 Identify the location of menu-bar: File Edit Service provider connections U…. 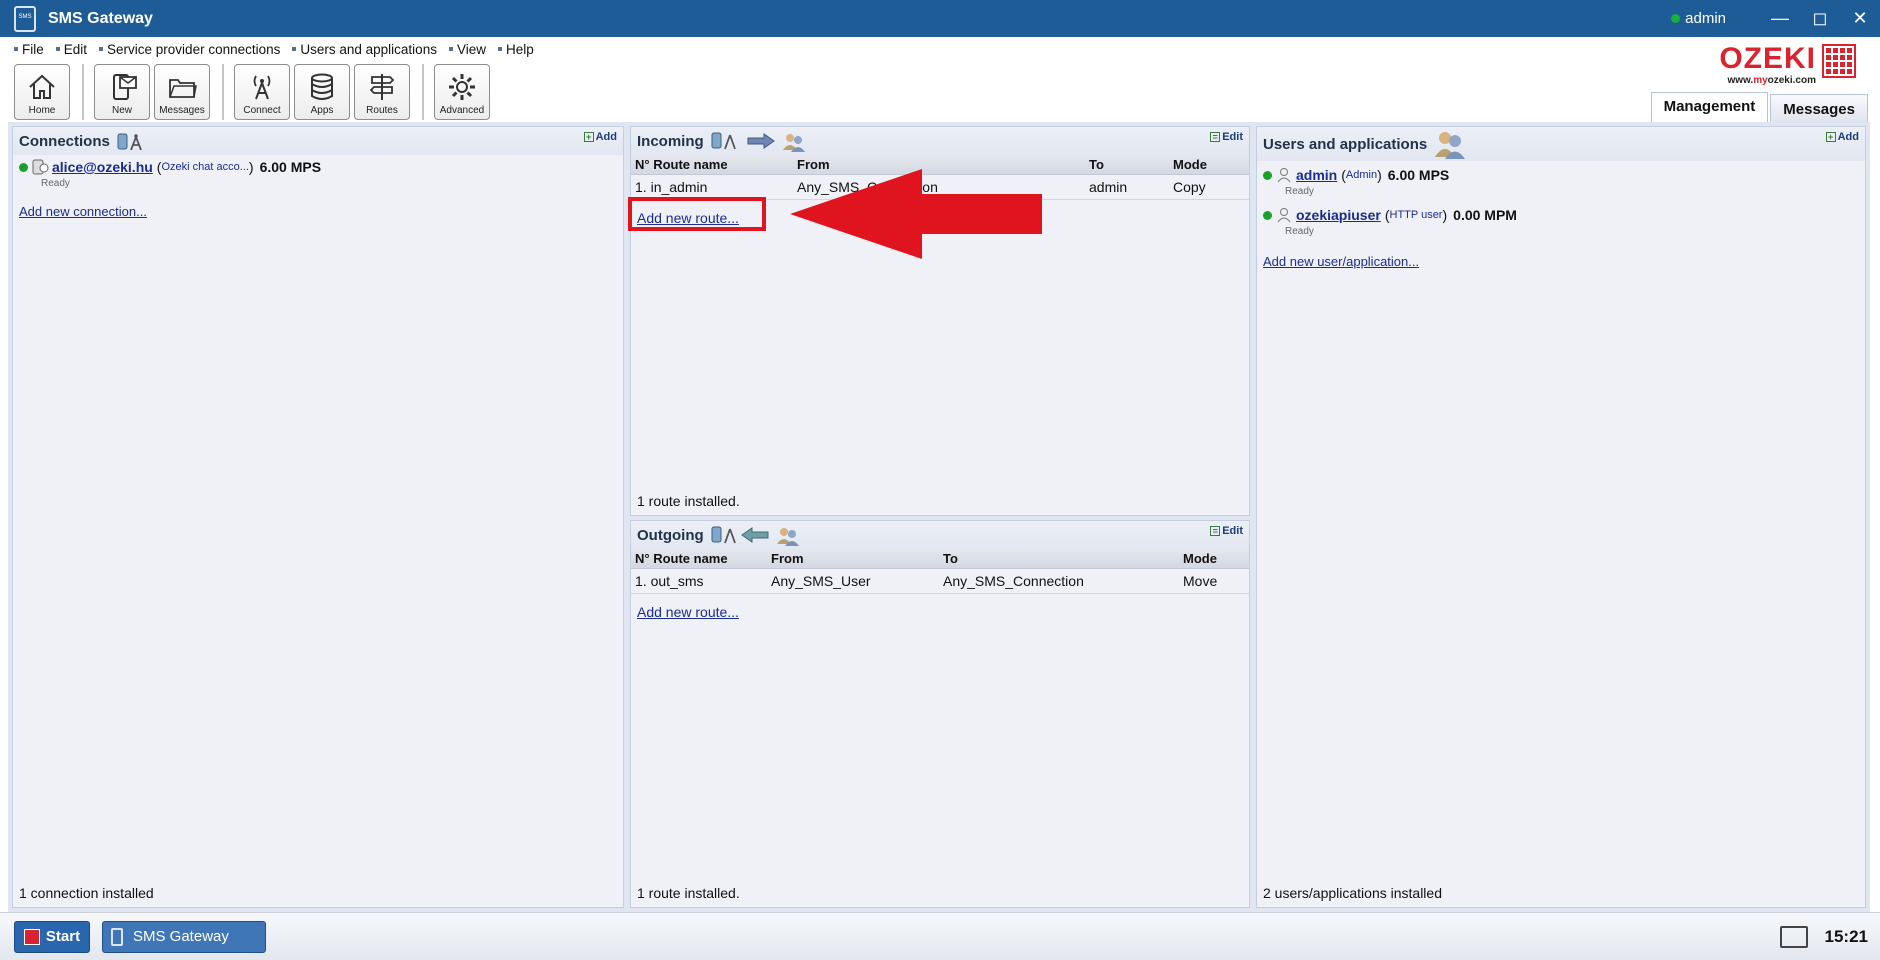
(940, 49).